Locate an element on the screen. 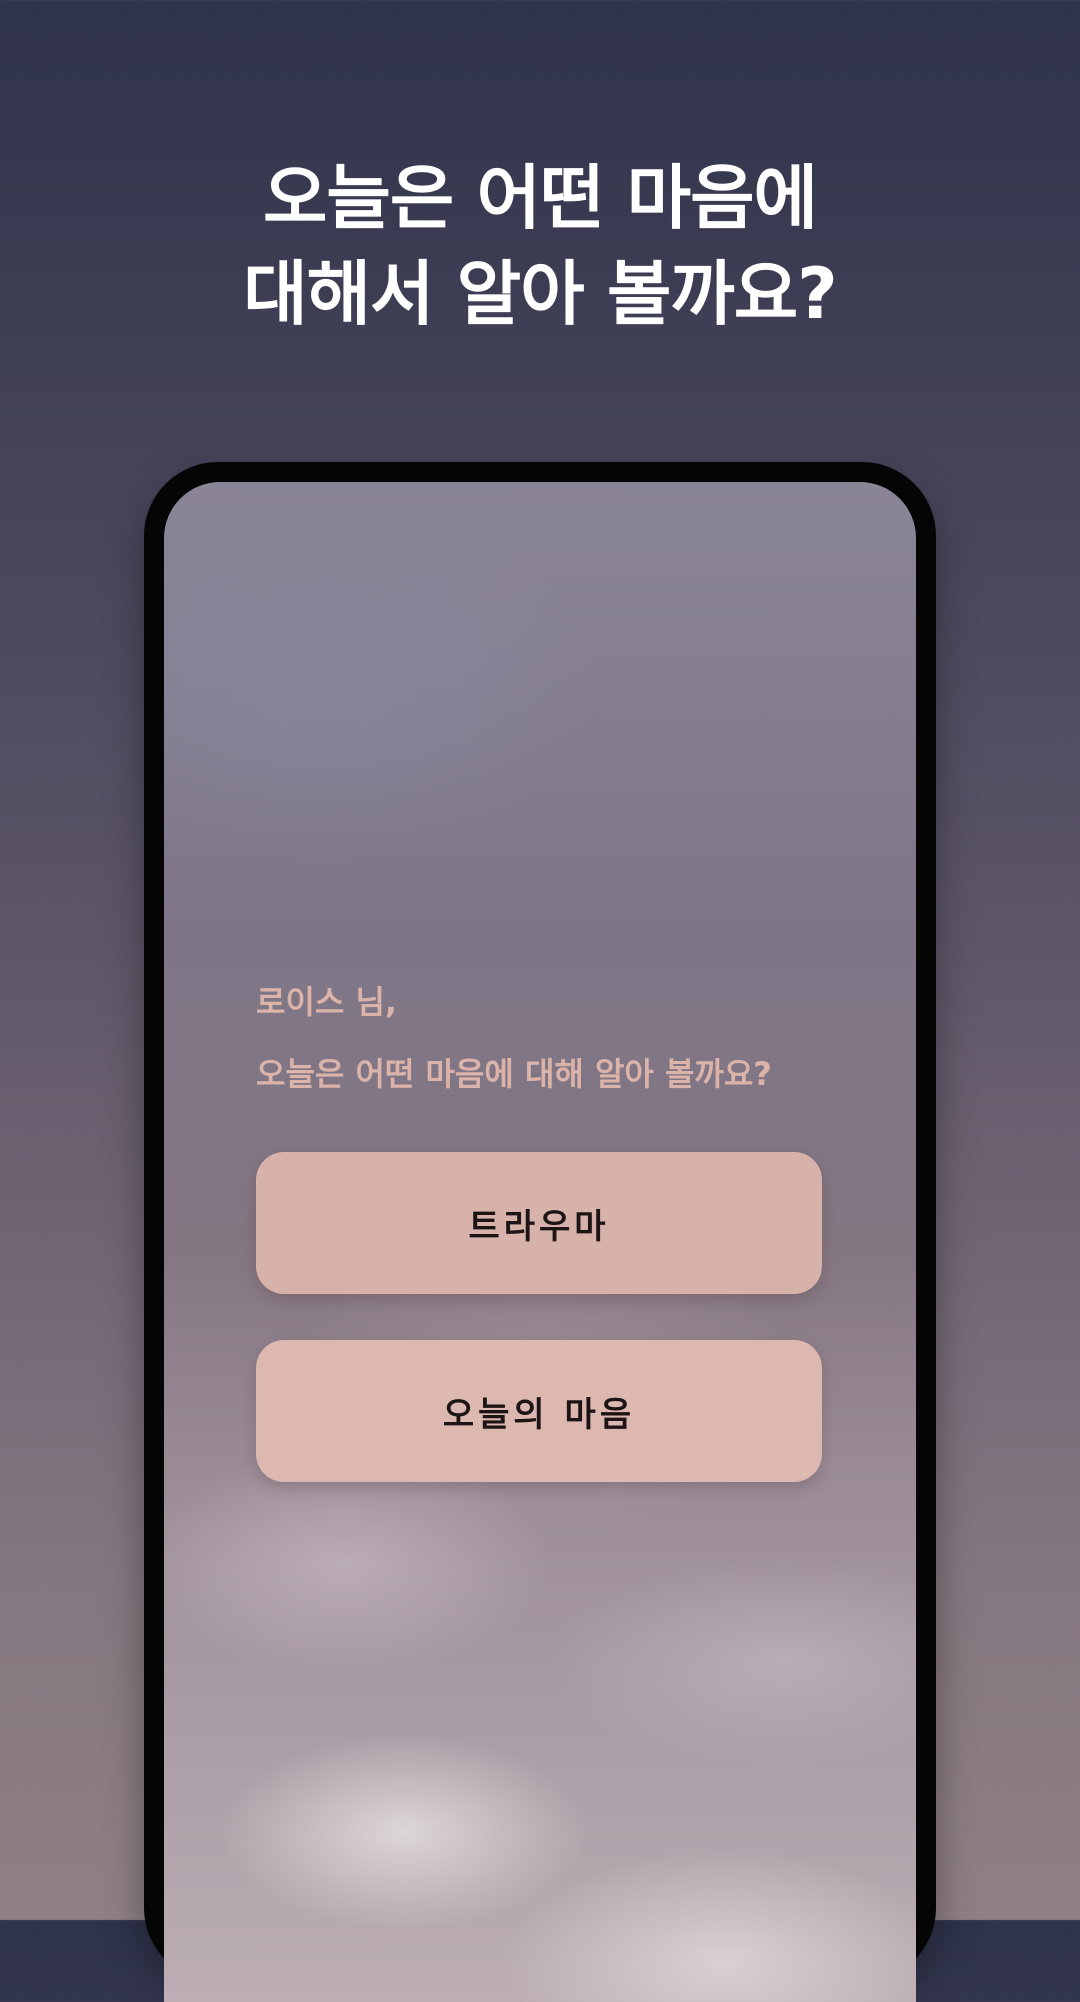 The width and height of the screenshot is (1080, 2002). promo-headline-line-2: 대해서 알아 볼까요? is located at coordinates (540, 294).